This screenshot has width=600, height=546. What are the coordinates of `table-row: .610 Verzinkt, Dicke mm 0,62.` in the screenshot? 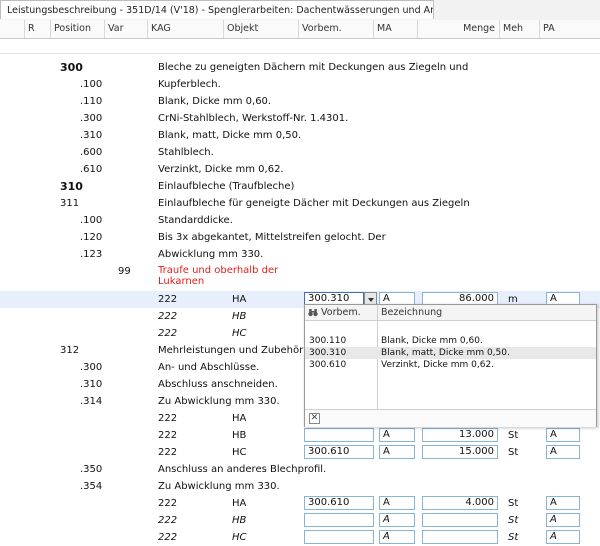 It's located at (300, 169).